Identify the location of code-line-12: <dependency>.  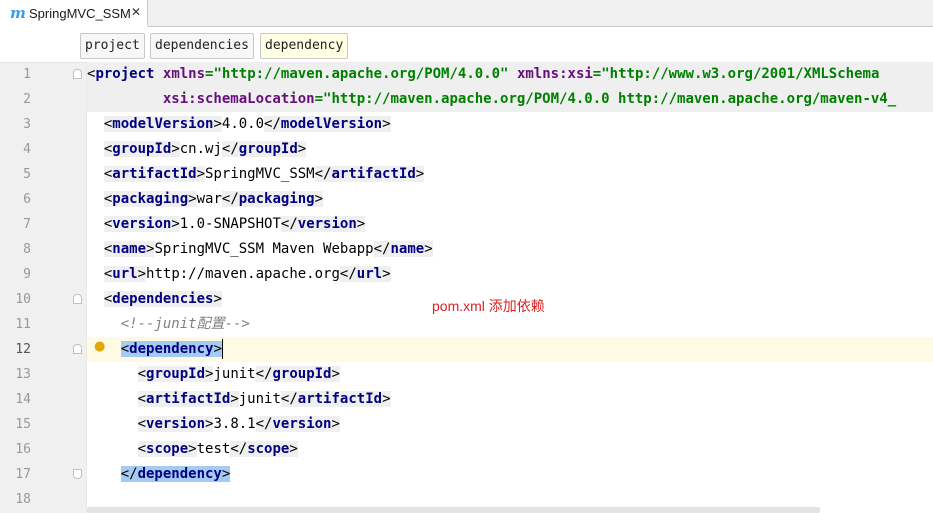
(155, 349).